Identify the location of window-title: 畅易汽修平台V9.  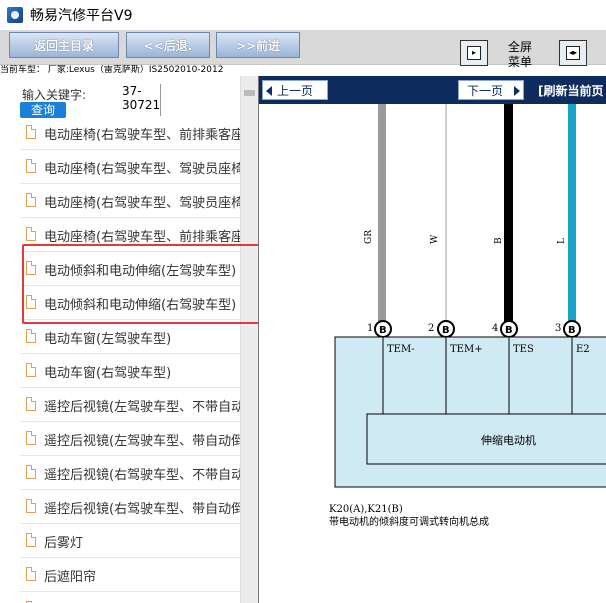
(81, 16).